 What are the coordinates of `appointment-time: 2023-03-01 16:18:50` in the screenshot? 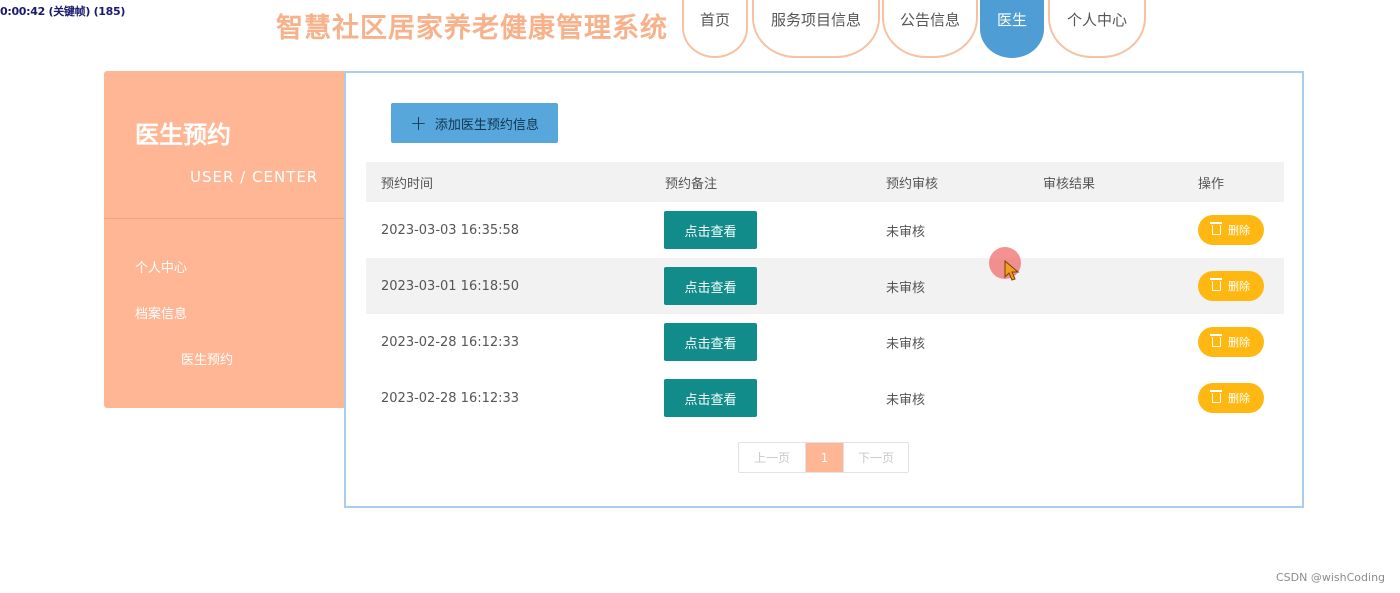 It's located at (450, 286).